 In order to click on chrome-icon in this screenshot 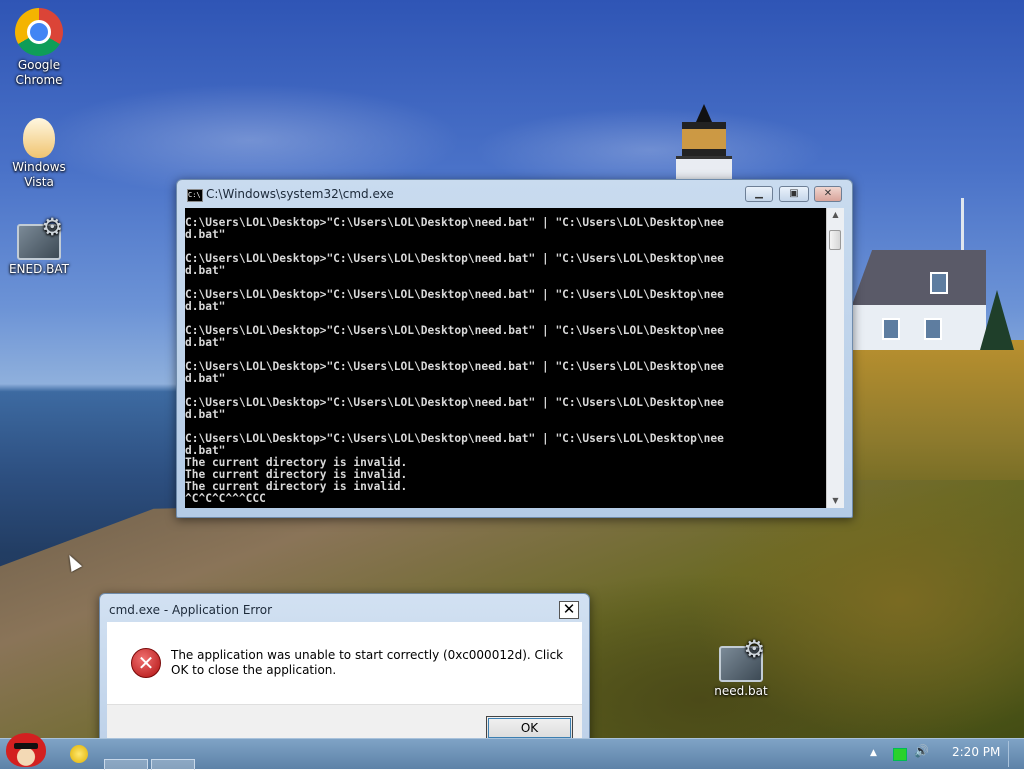, I will do `click(39, 32)`.